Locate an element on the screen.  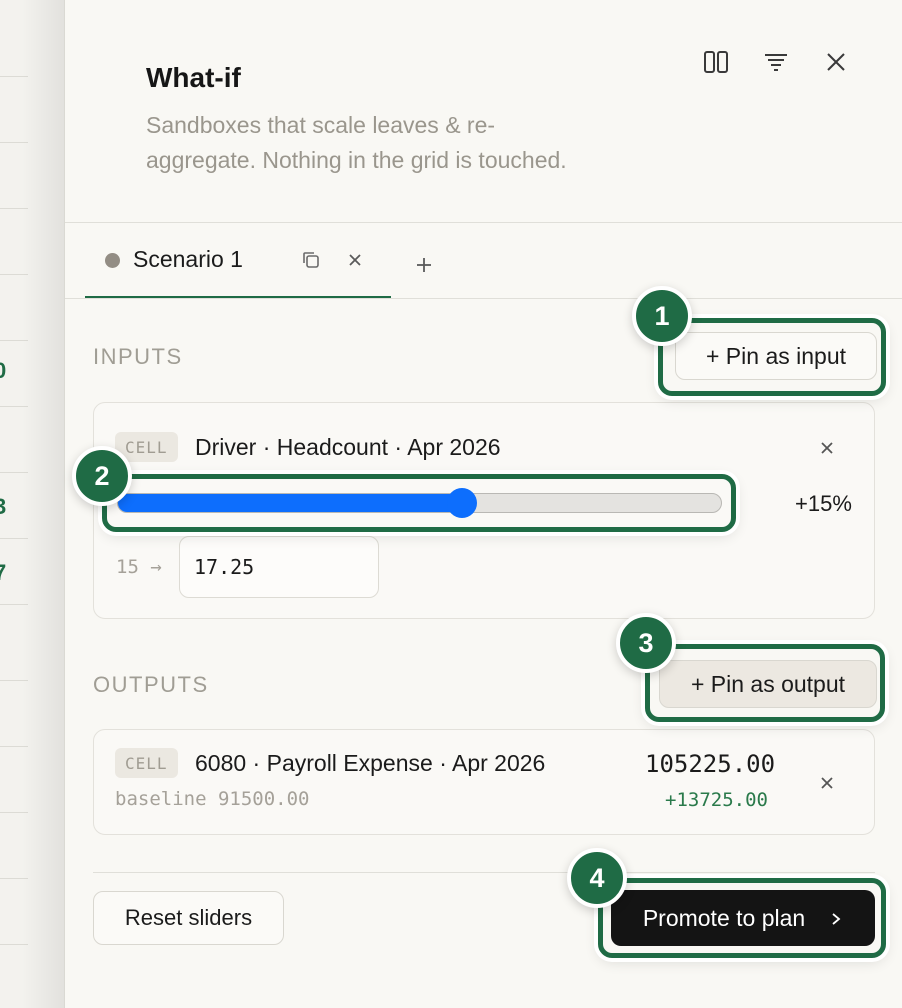
columns-icon is located at coordinates (716, 62).